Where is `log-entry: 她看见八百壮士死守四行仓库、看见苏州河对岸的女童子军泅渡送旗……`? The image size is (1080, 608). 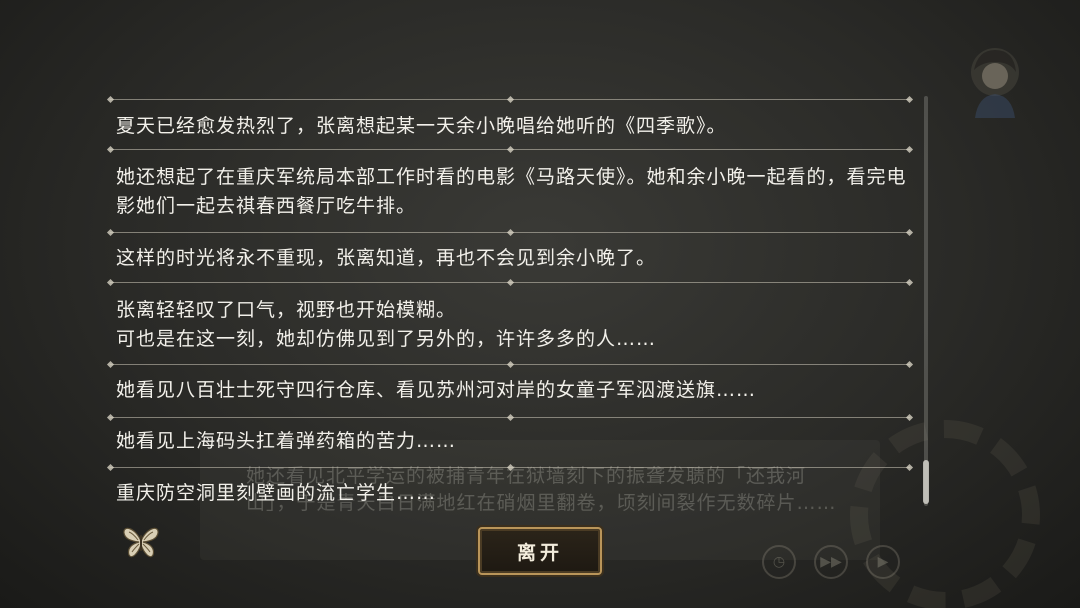
log-entry: 她看见八百壮士死守四行仓库、看见苏州河对岸的女童子军泅渡送旗…… is located at coordinates (436, 390).